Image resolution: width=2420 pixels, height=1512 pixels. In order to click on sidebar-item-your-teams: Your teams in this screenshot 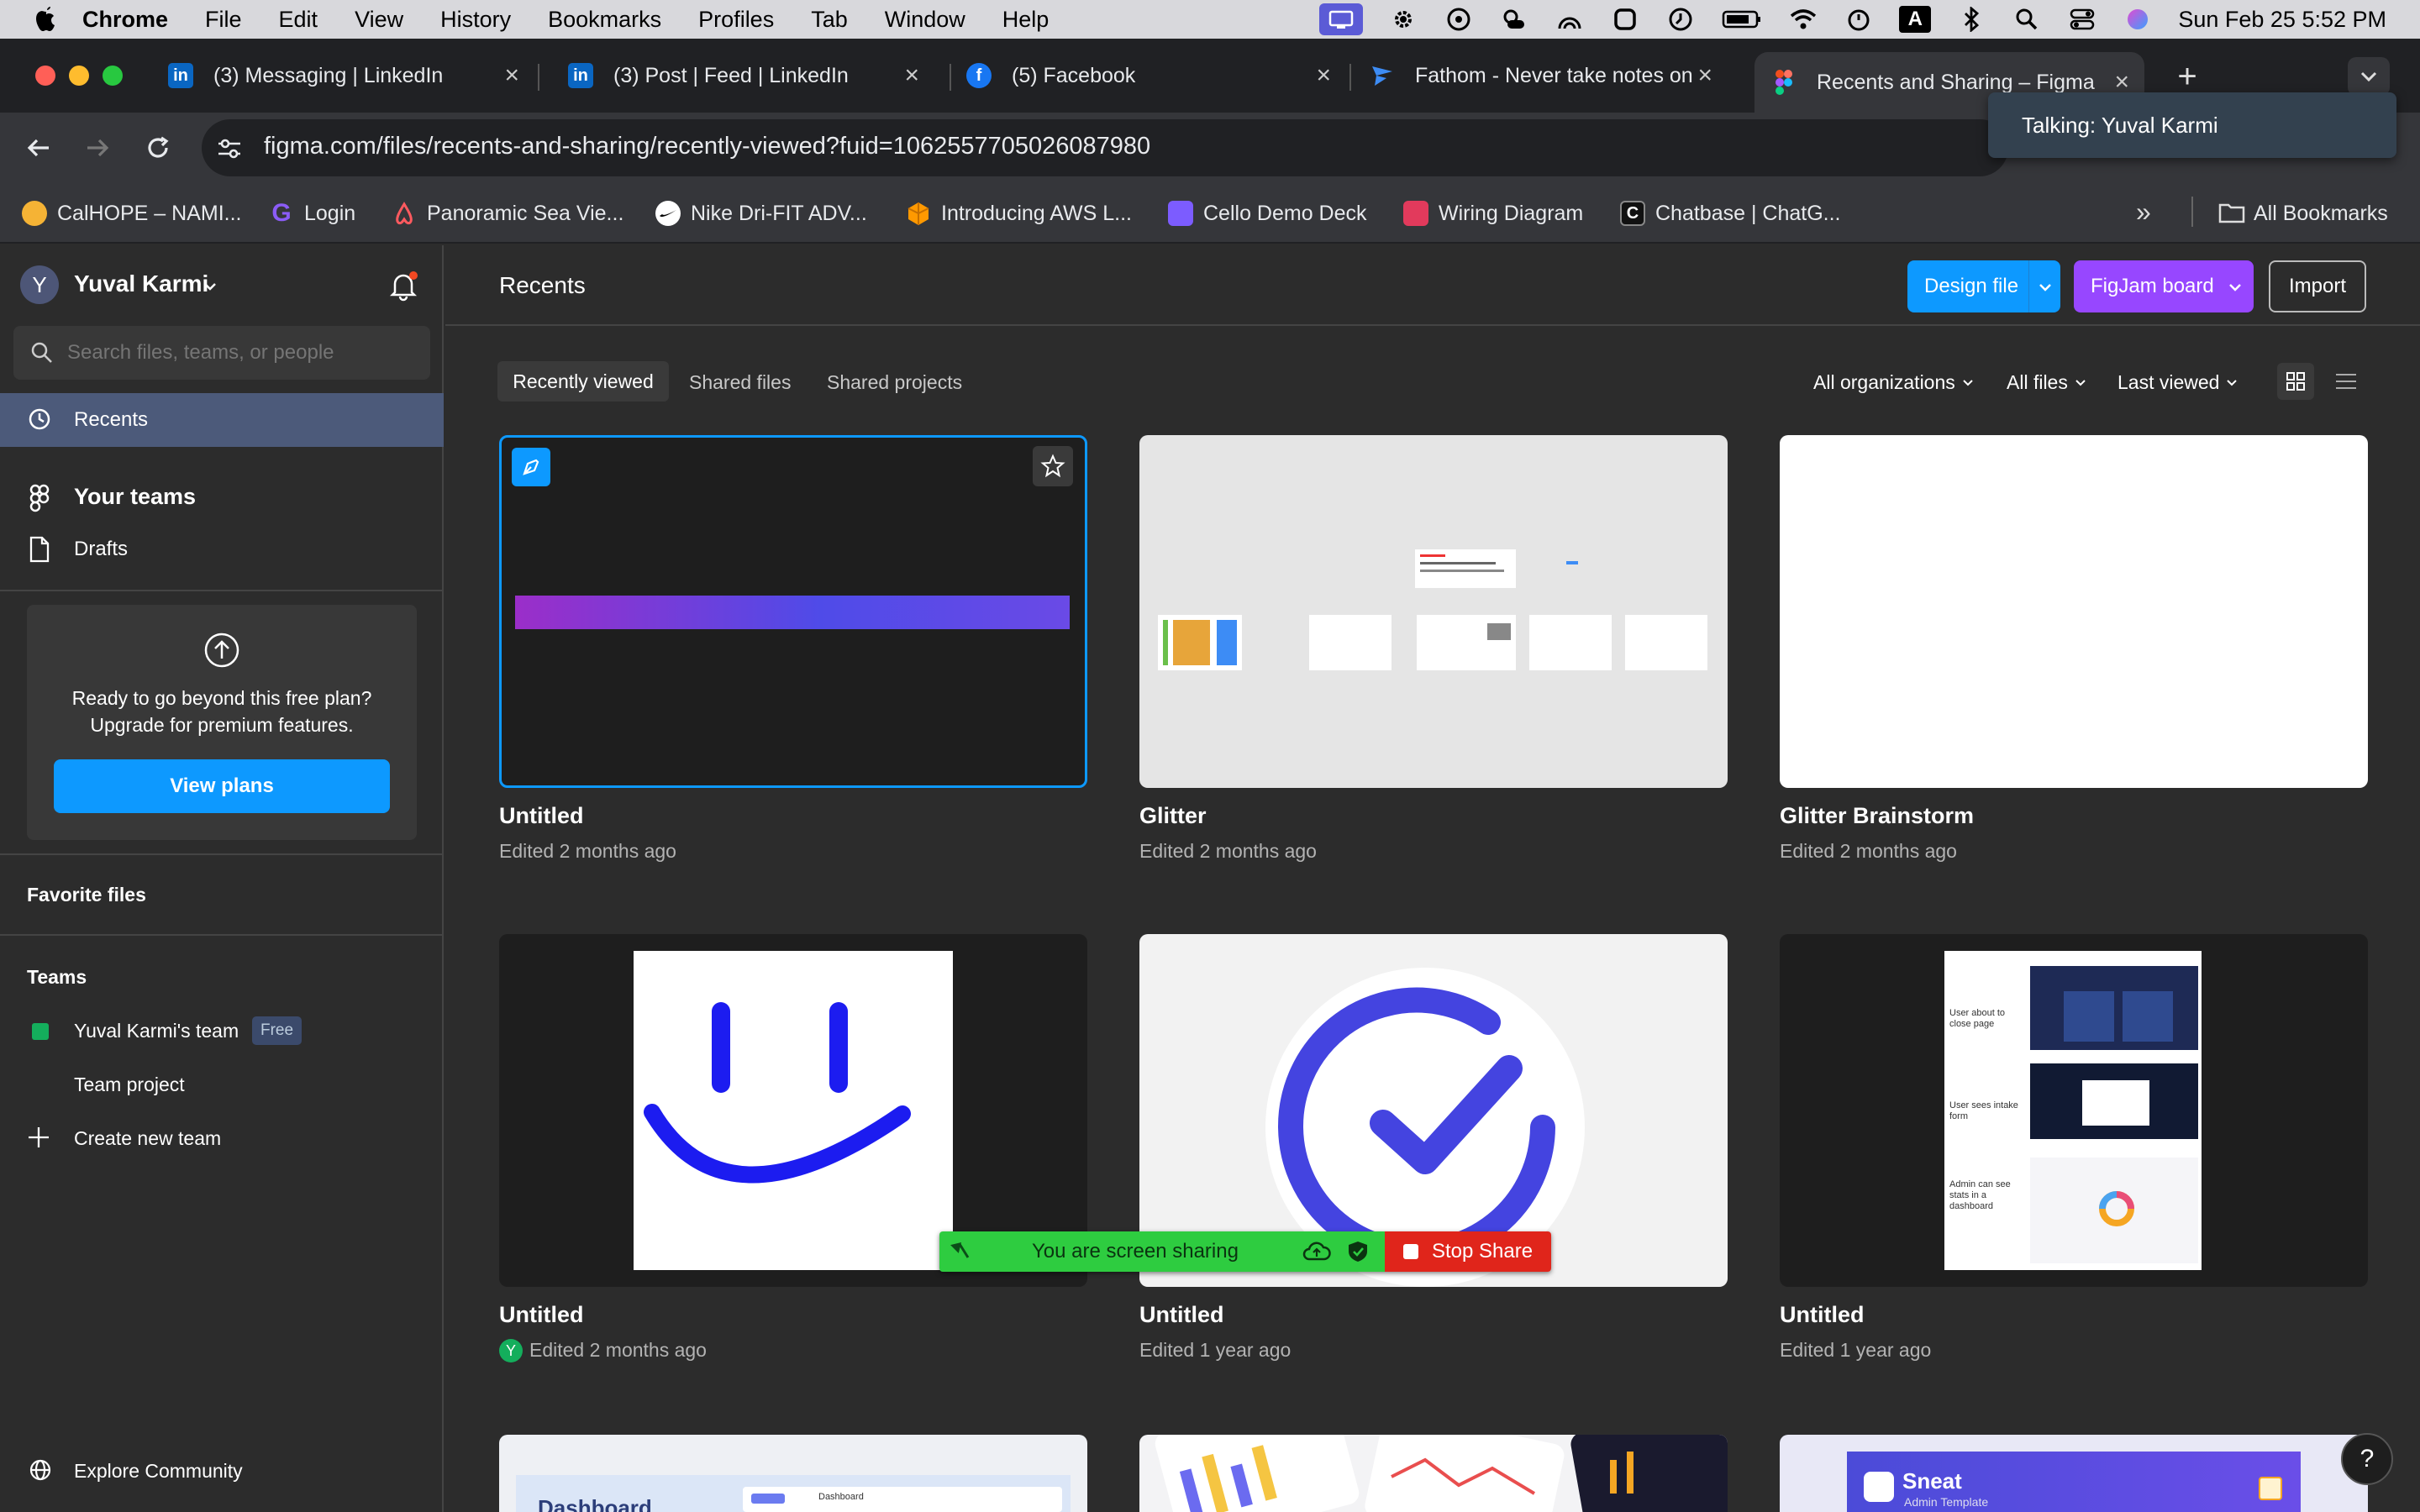, I will do `click(135, 497)`.